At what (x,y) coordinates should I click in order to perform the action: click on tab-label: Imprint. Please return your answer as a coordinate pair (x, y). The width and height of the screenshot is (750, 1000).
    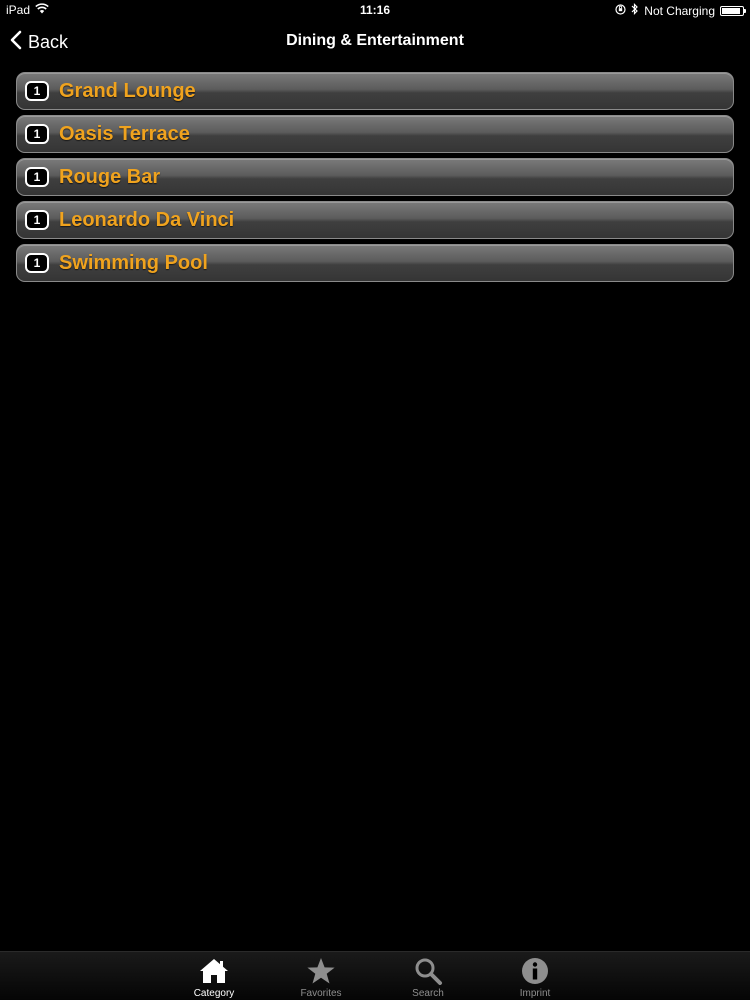
    Looking at the image, I should click on (535, 993).